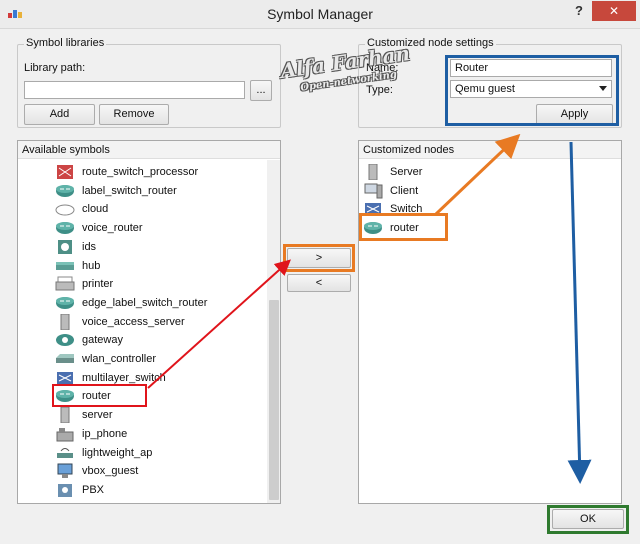 The image size is (640, 544). Describe the element at coordinates (403, 227) in the screenshot. I see `highlight-router-customized` at that location.